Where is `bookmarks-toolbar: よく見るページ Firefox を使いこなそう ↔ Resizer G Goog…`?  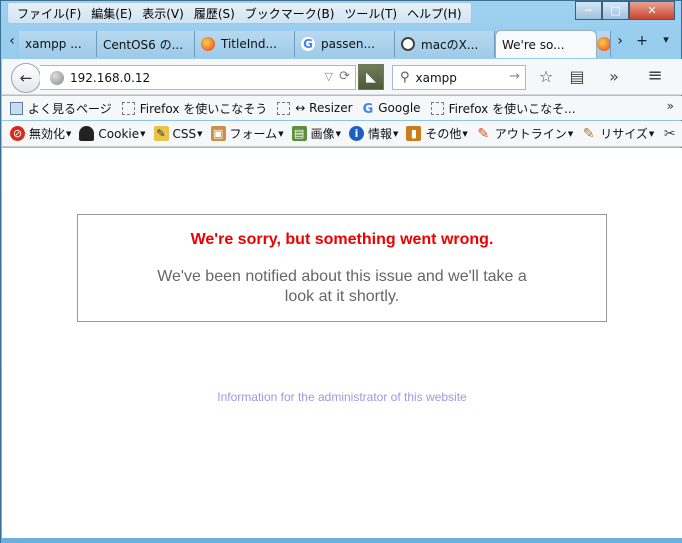
bookmarks-toolbar: よく見るページ Firefox を使いこなそう ↔ Resizer G Goog… is located at coordinates (342, 108).